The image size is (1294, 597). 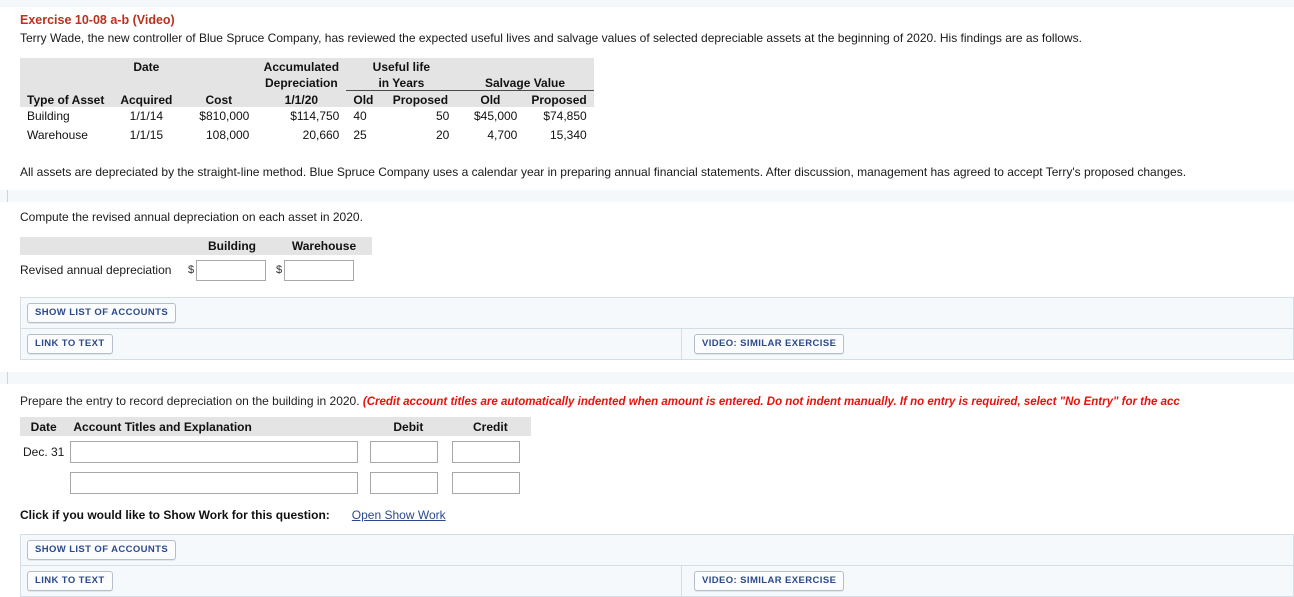 I want to click on cell-life-proposed: 50, so click(x=443, y=116).